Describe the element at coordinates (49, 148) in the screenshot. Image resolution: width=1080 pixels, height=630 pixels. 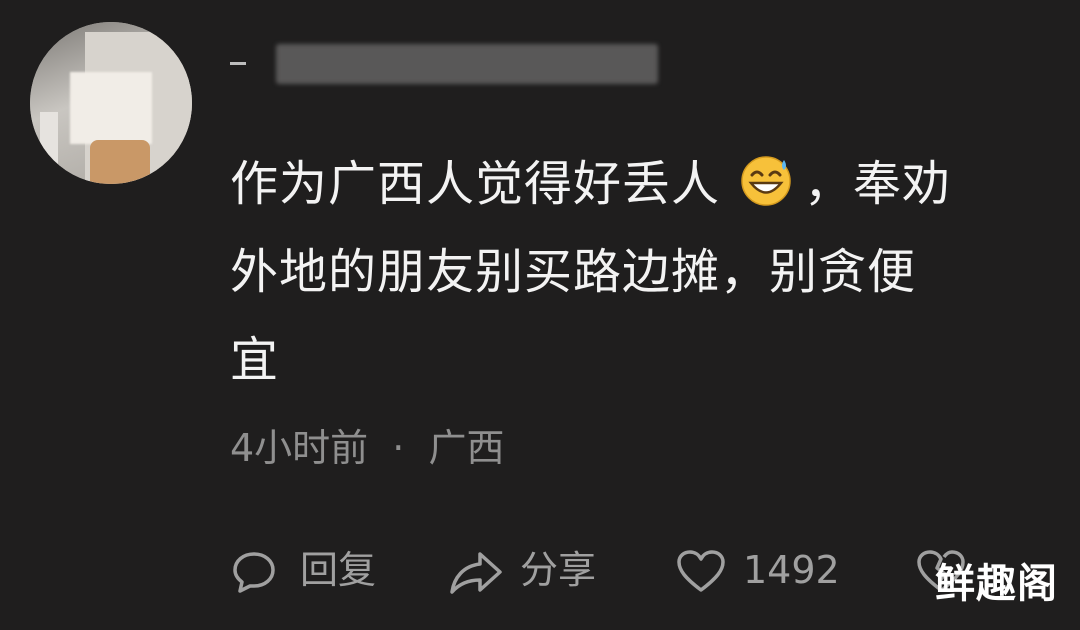
I see `avatar-object` at that location.